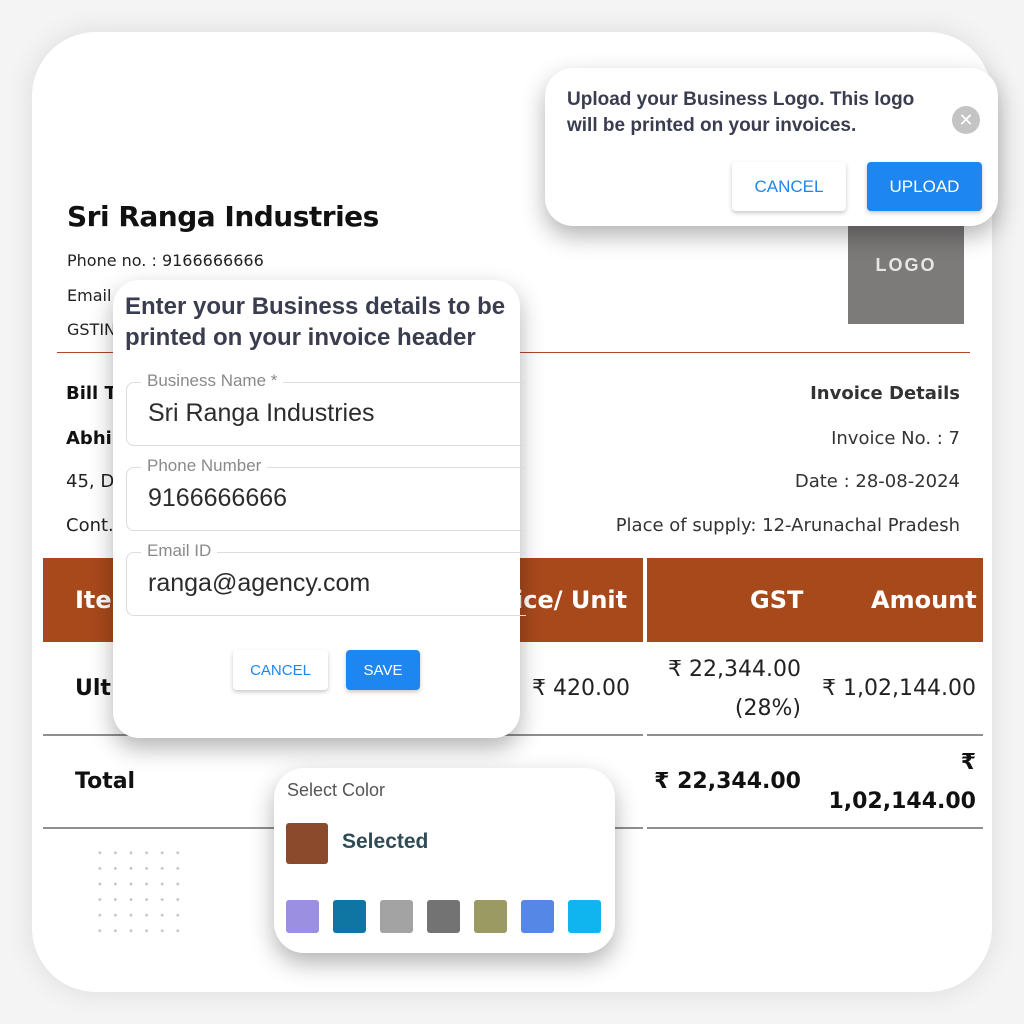  Describe the element at coordinates (789, 186) in the screenshot. I see `upload-cancel-button: CANCEL` at that location.